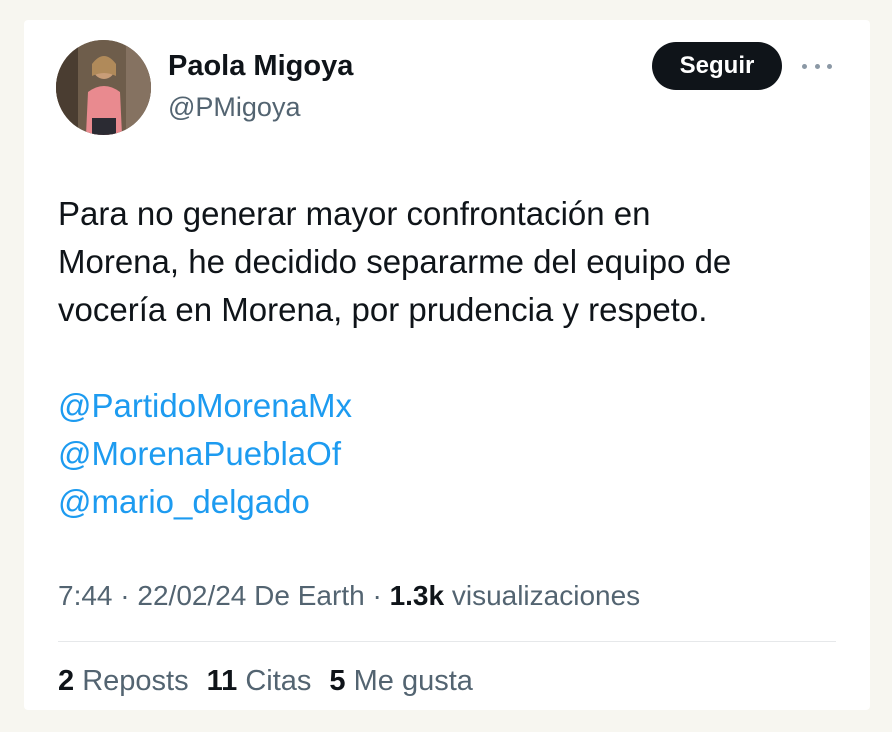 The height and width of the screenshot is (732, 892). I want to click on tweet-date: 22/02/24, so click(191, 595).